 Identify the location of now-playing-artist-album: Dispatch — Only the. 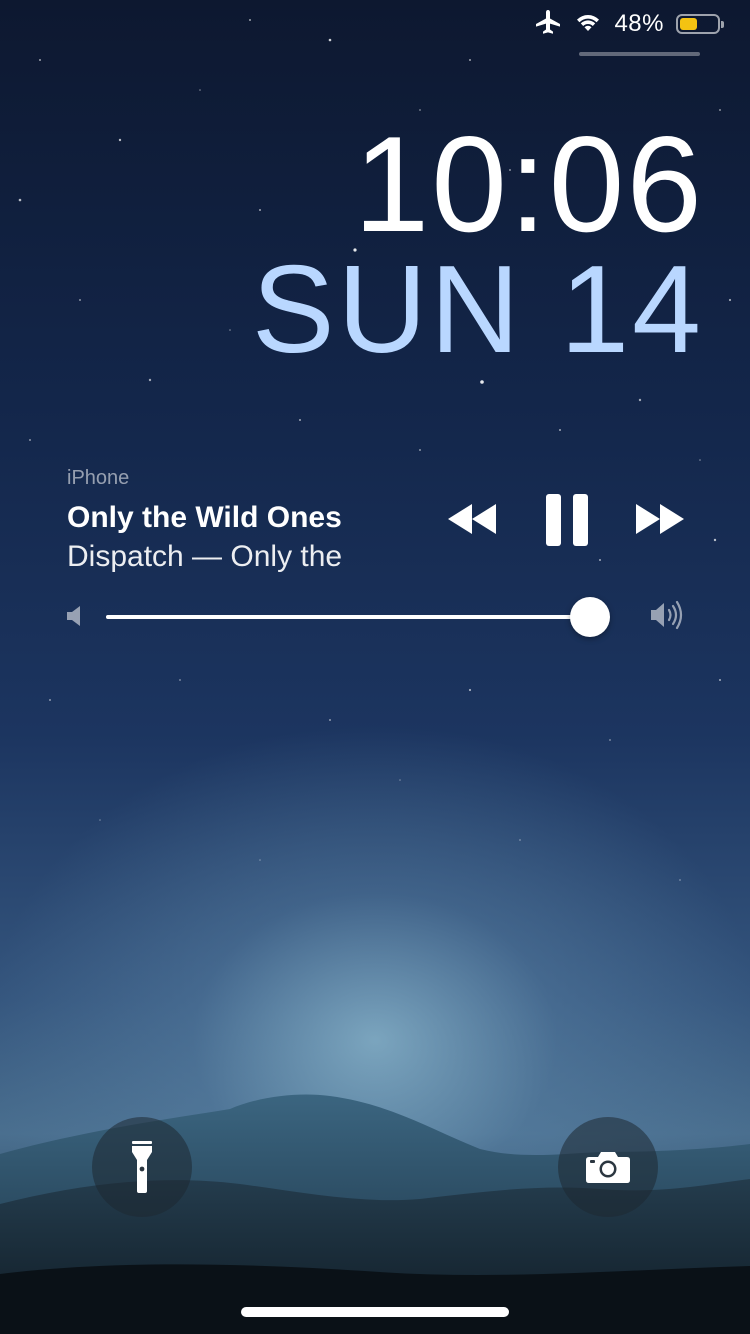
(205, 556).